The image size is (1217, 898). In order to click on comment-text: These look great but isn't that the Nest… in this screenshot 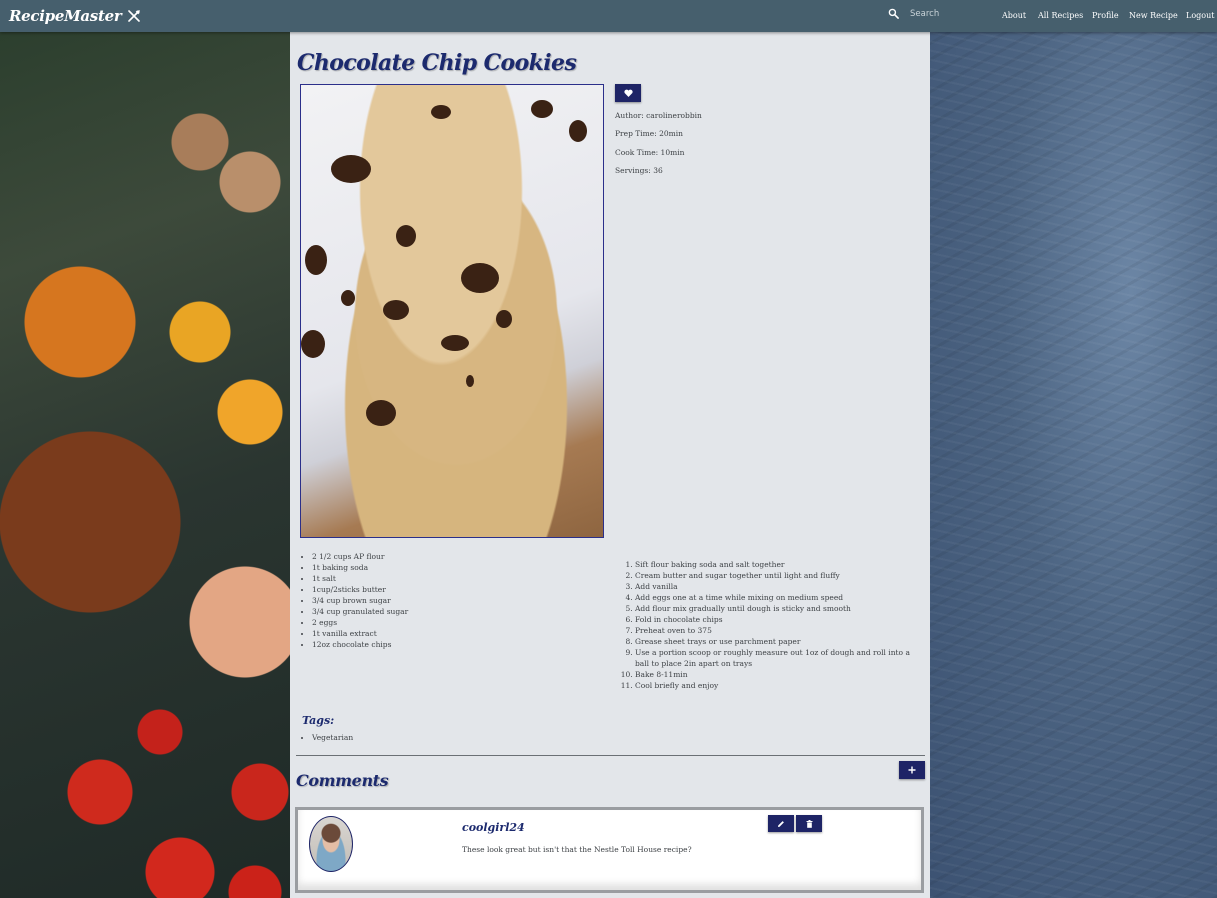, I will do `click(577, 849)`.